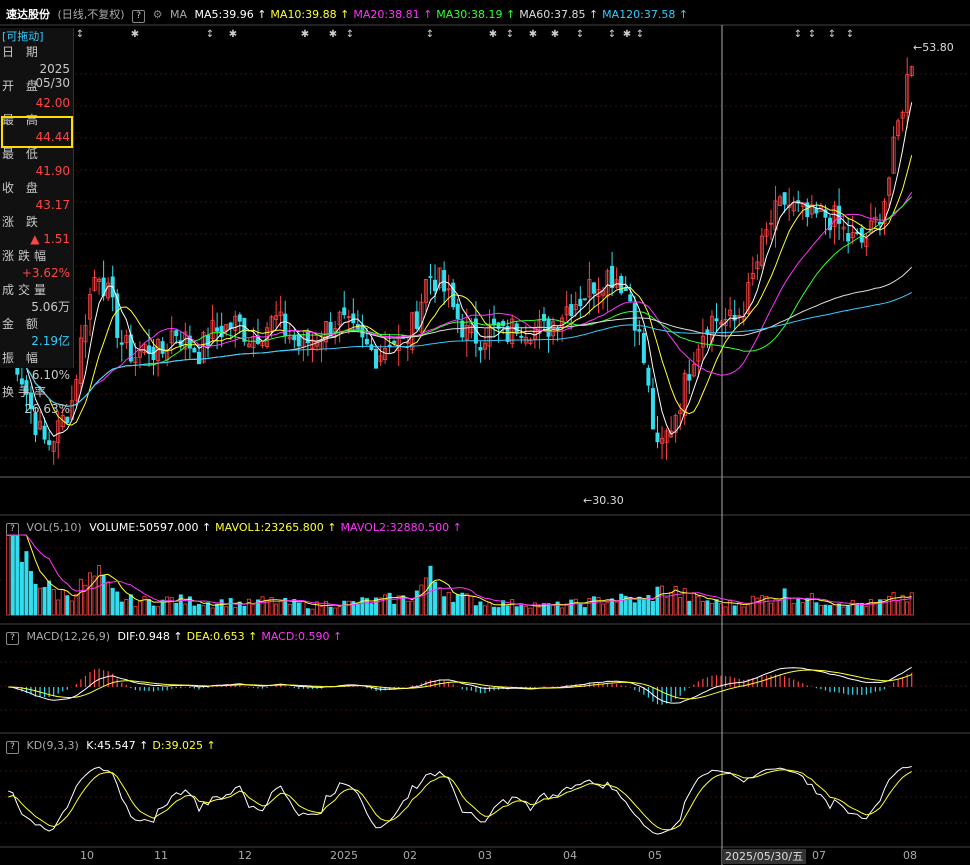 The image size is (970, 865). What do you see at coordinates (22, 188) in the screenshot?
I see `info-label: 收 盘` at bounding box center [22, 188].